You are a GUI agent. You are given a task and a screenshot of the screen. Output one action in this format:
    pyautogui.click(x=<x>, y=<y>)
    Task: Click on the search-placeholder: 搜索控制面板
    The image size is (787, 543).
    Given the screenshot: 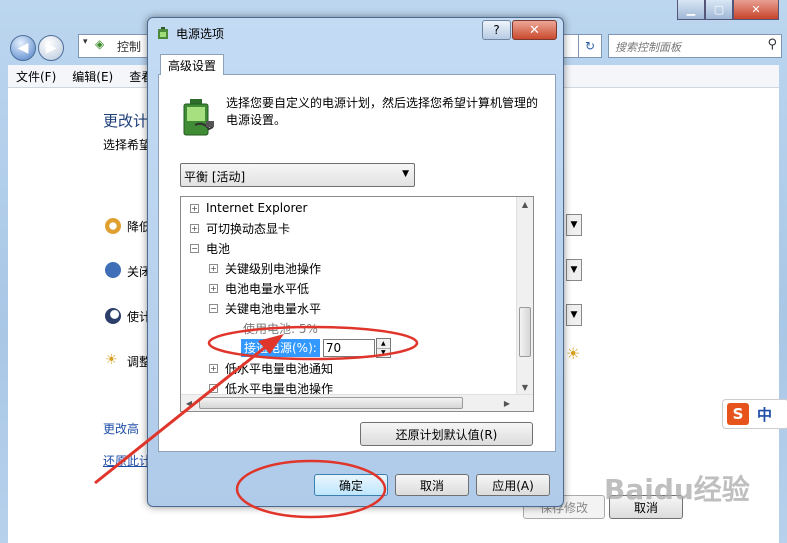 What is the action you would take?
    pyautogui.click(x=648, y=47)
    